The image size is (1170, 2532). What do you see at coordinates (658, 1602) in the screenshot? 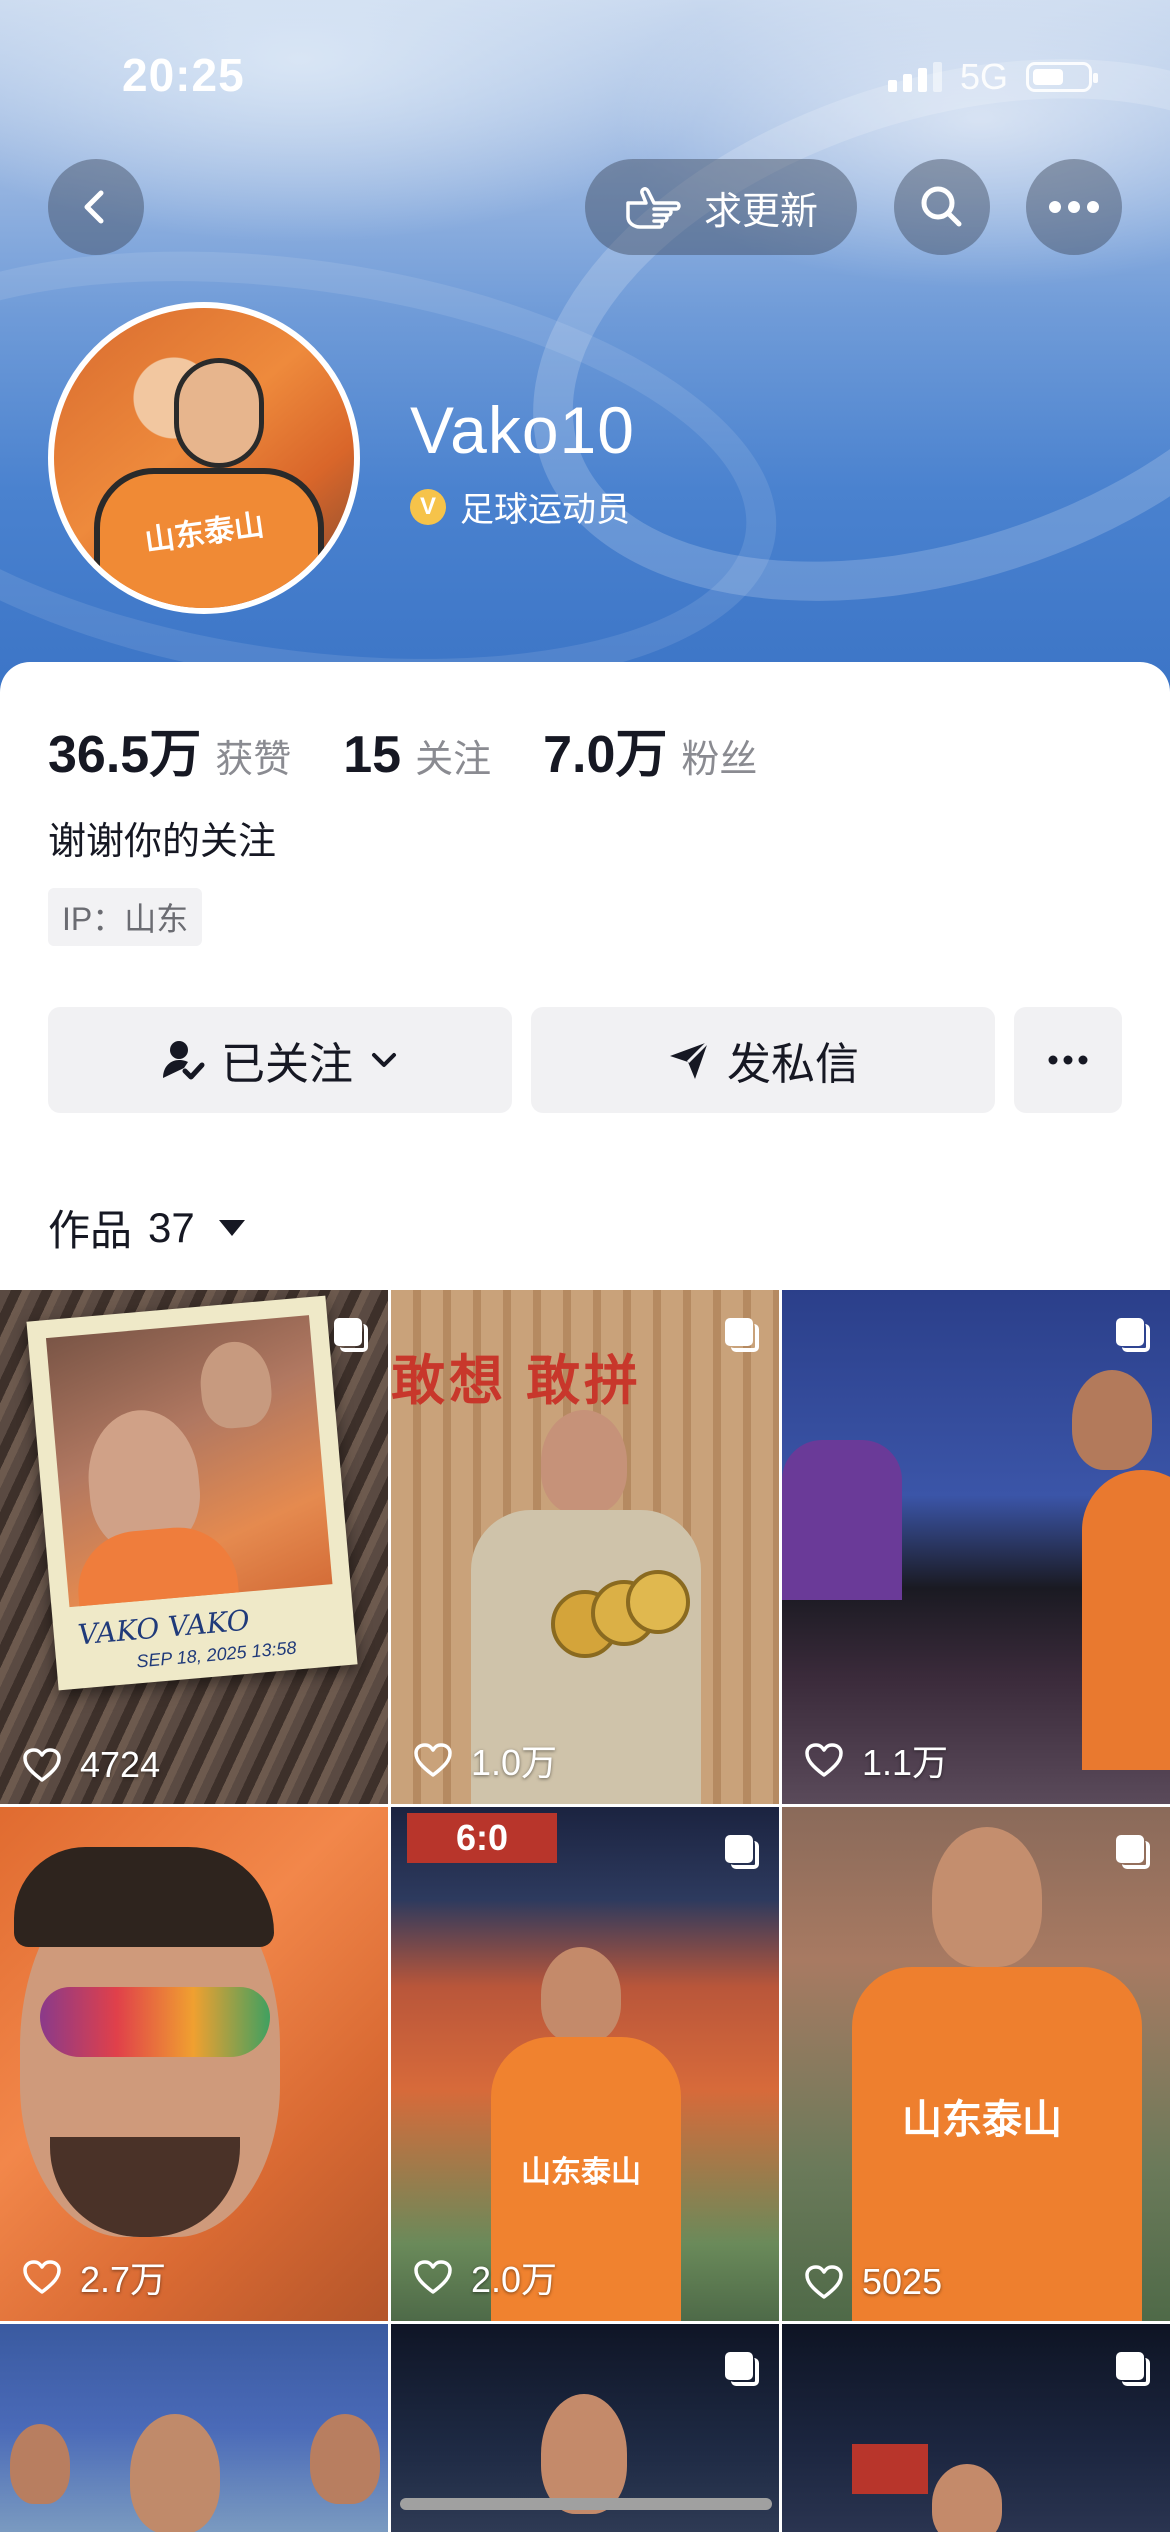
I see `trophy-shape` at bounding box center [658, 1602].